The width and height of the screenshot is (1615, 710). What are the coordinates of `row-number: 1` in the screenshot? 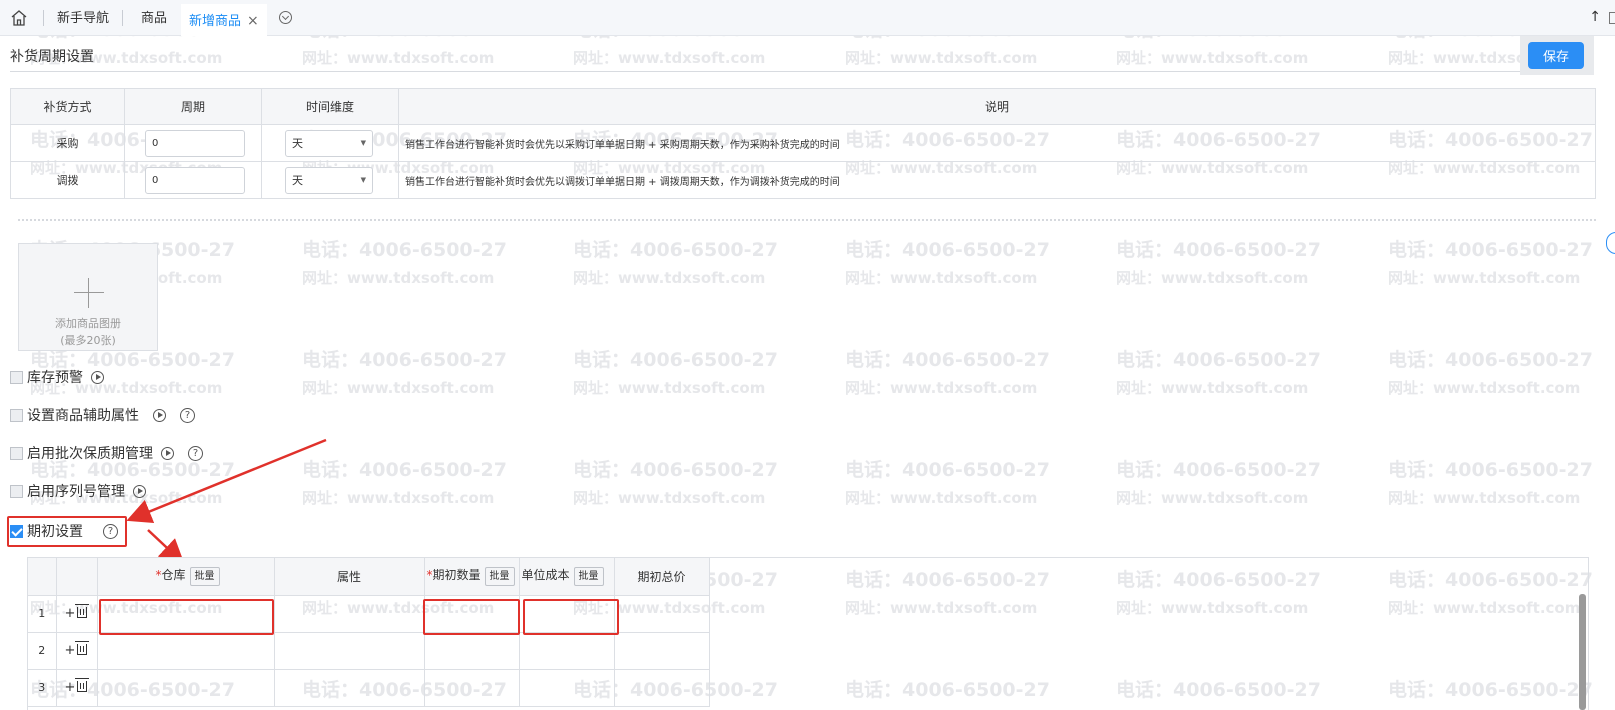 It's located at (42, 614).